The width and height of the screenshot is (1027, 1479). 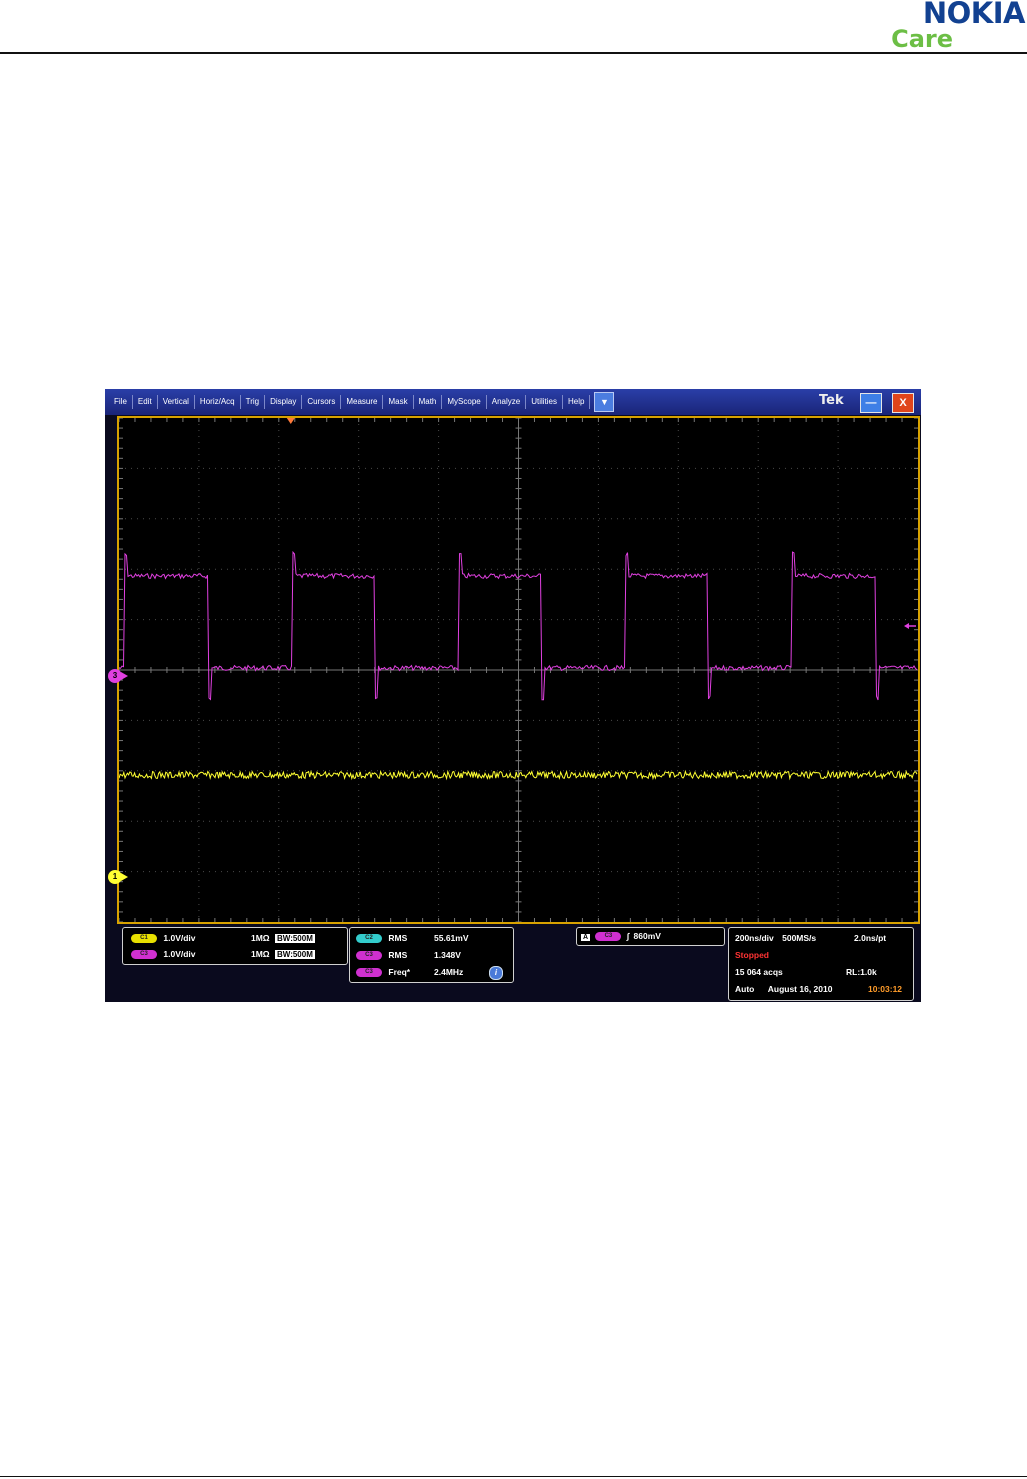 I want to click on ch1-badge: C1, so click(x=144, y=939).